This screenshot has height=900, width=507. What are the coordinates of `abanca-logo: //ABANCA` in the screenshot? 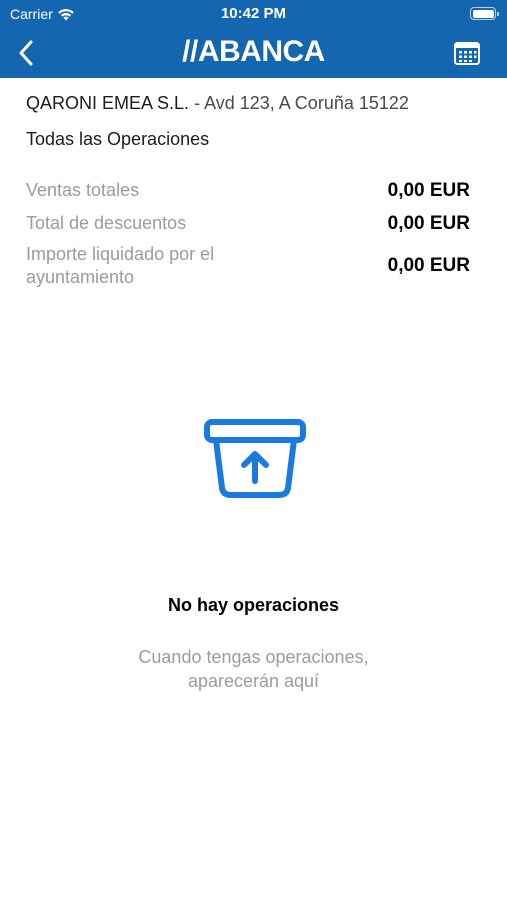 It's located at (253, 51).